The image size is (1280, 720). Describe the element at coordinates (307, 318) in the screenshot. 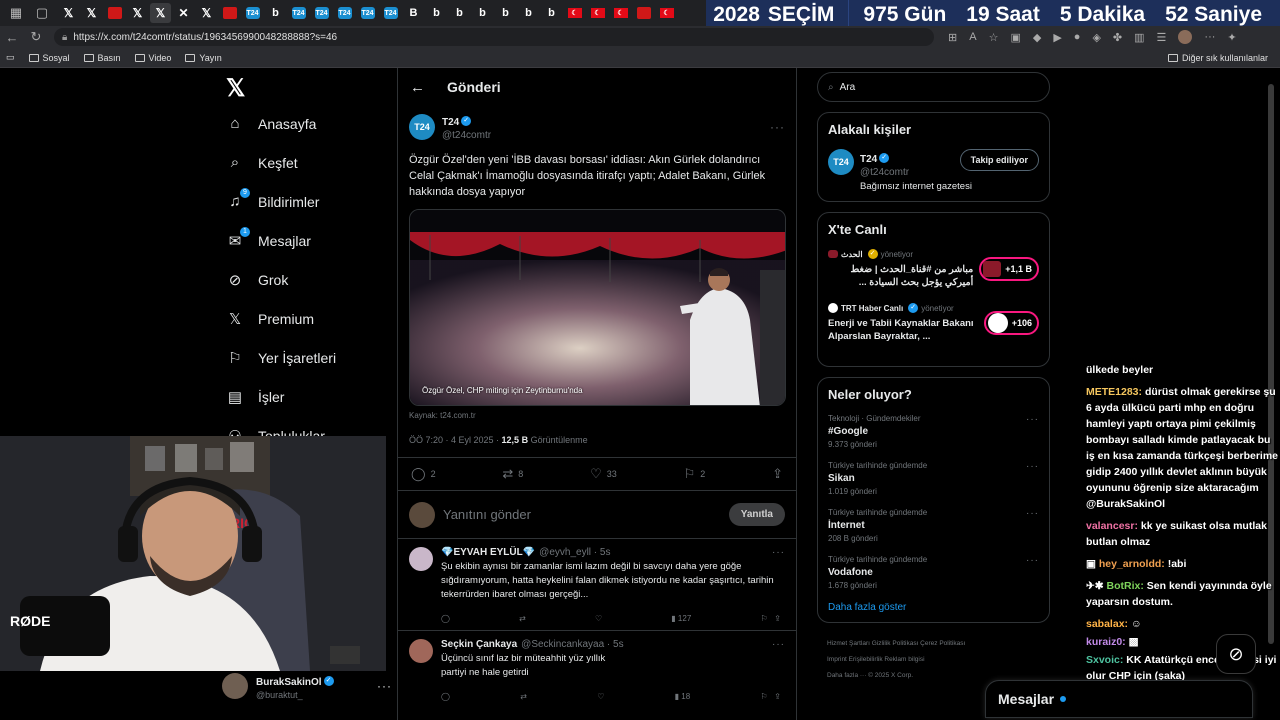

I see `nav-item-premium: 𝕏 Premium` at that location.